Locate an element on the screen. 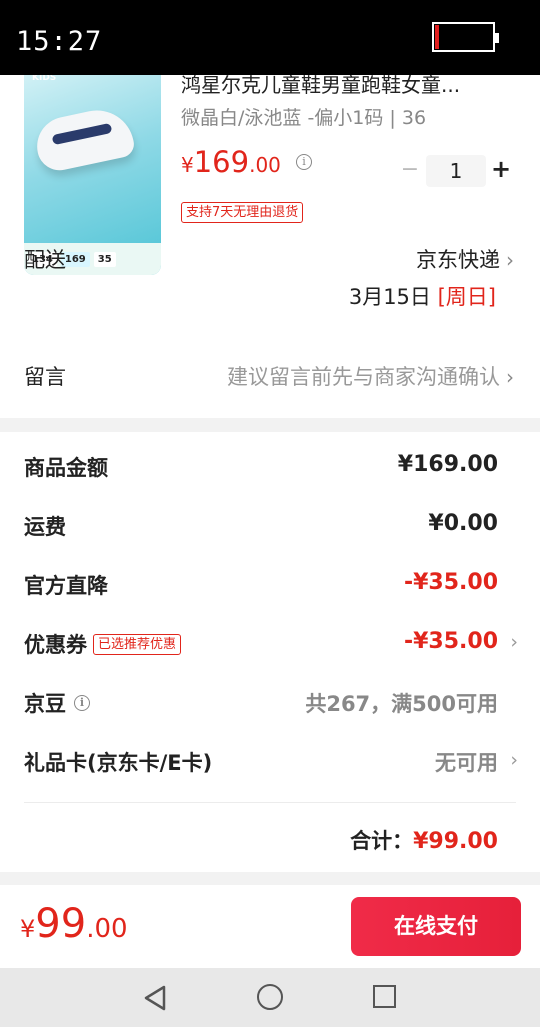 The image size is (540, 1027). discount-value: -¥35.00 is located at coordinates (450, 582).